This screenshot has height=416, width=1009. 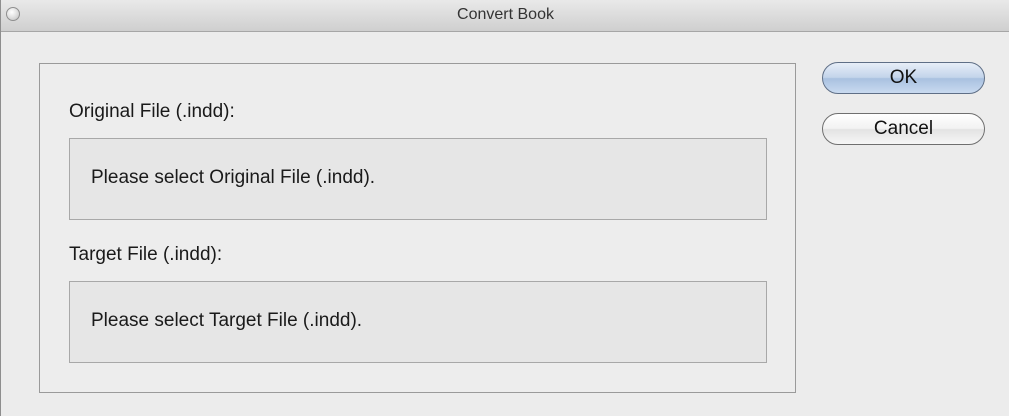 I want to click on original-file-field: Please select Original File (.indd)., so click(x=418, y=179).